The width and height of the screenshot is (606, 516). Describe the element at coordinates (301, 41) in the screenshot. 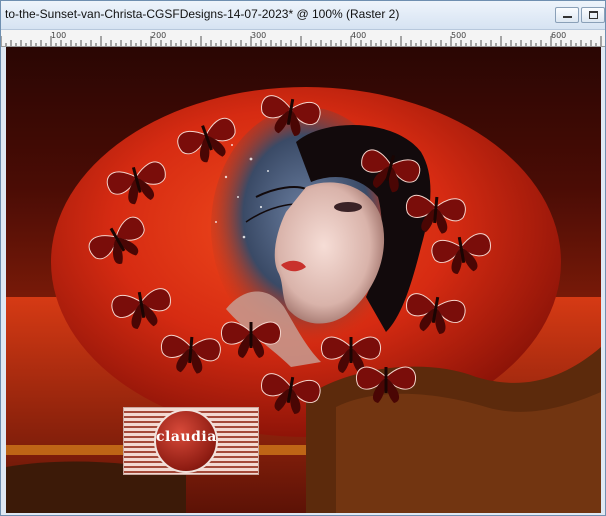

I see `ruler-ticks` at that location.